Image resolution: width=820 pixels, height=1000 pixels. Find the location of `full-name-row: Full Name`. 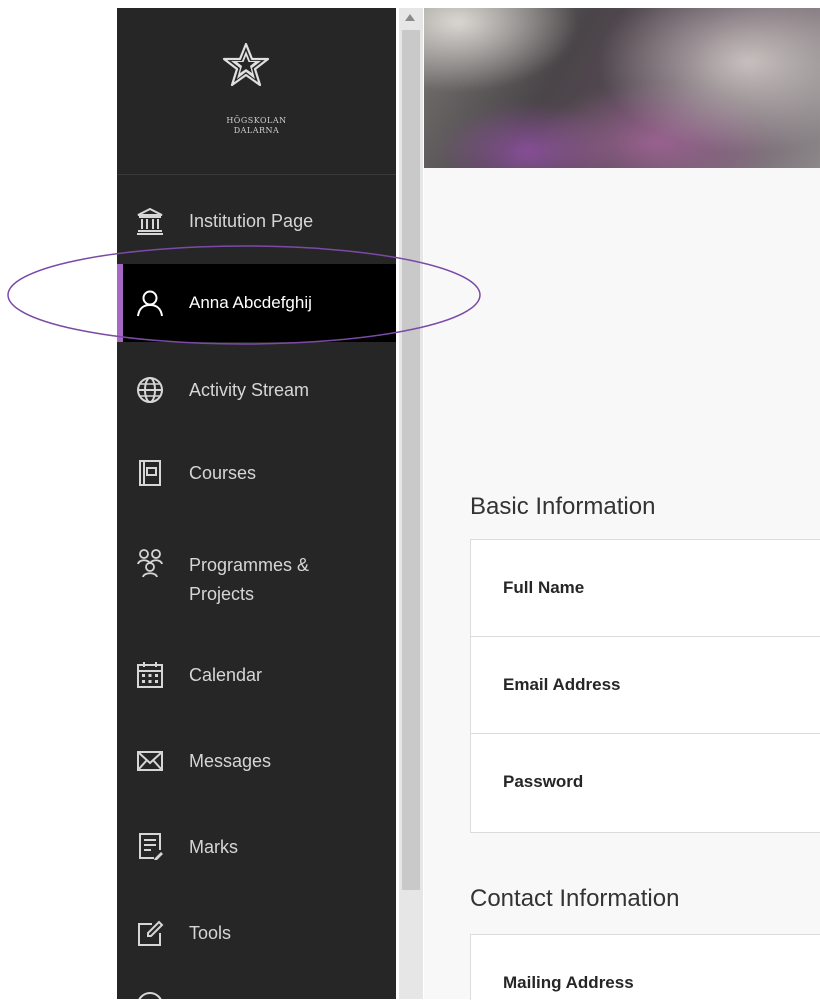

full-name-row: Full Name is located at coordinates (645, 588).